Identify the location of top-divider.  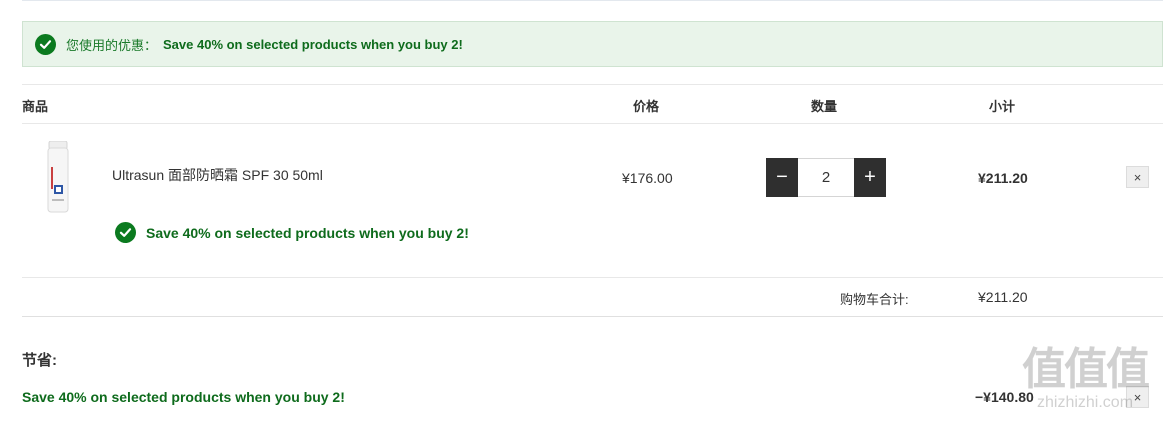
(592, 0).